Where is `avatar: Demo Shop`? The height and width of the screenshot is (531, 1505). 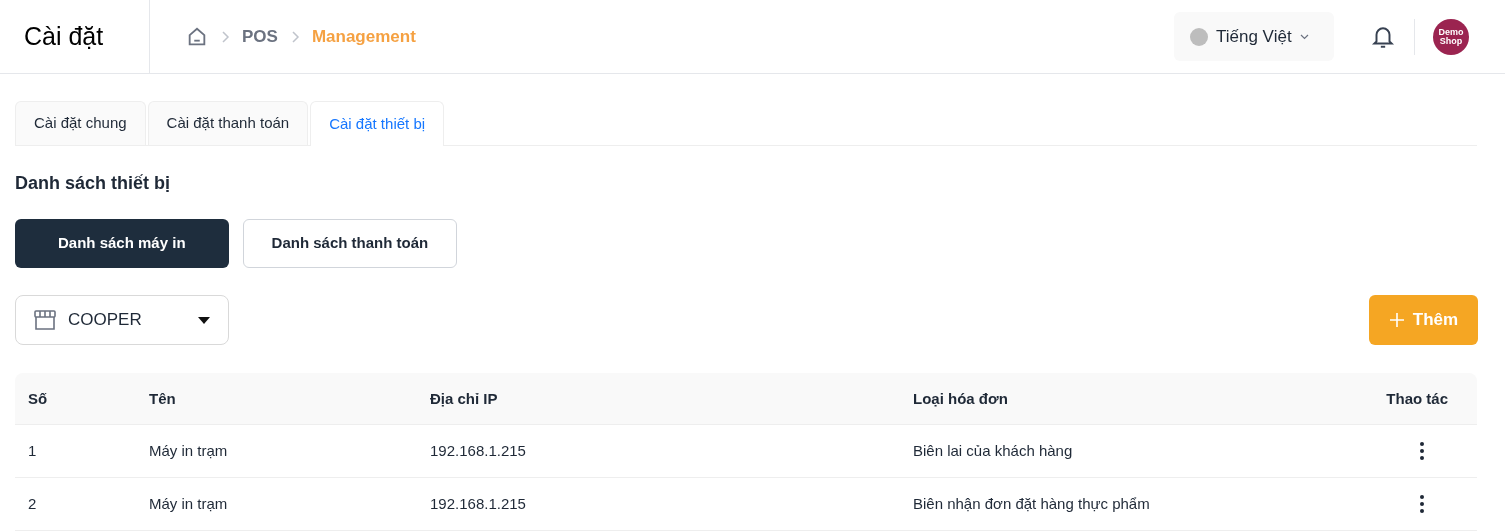
avatar: Demo Shop is located at coordinates (1451, 36).